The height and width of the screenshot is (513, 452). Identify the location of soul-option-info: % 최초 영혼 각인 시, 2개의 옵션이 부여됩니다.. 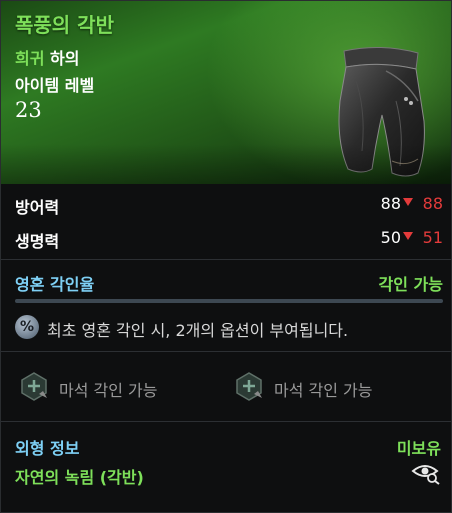
(229, 328).